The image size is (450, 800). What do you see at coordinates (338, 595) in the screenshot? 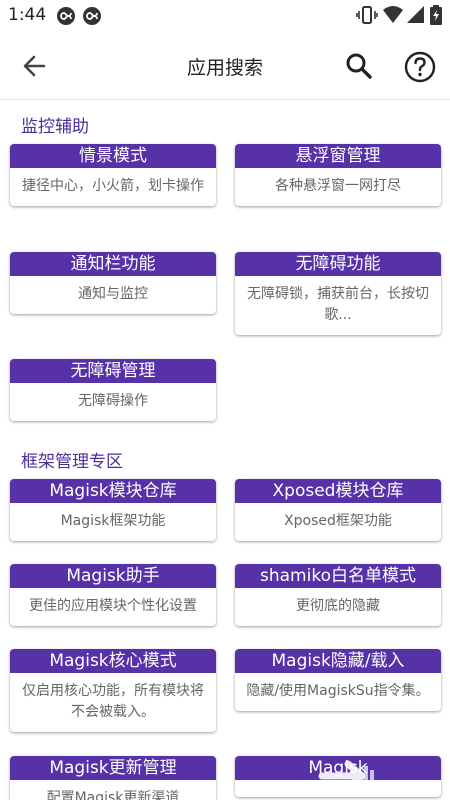
I see `card-shamiko-whitelist: shamiko白名单模式 更彻底的隐藏` at bounding box center [338, 595].